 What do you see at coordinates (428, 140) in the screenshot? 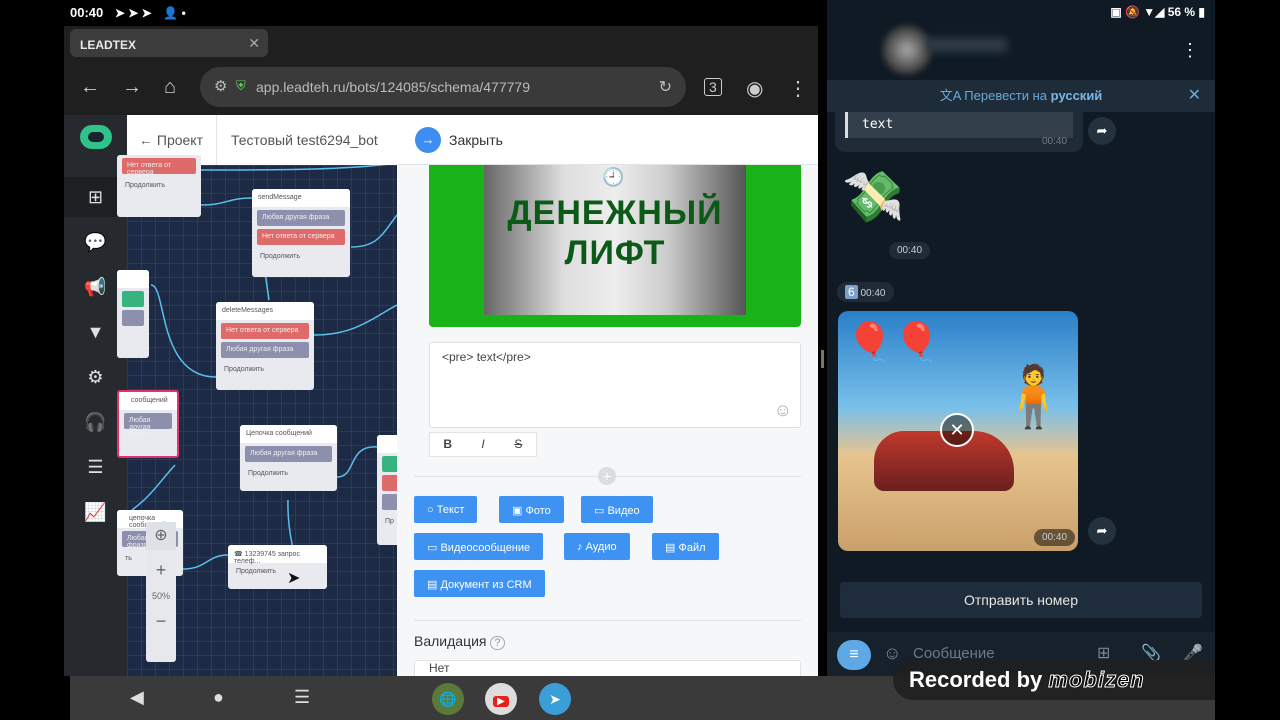
I see `close-arrow-icon: →` at bounding box center [428, 140].